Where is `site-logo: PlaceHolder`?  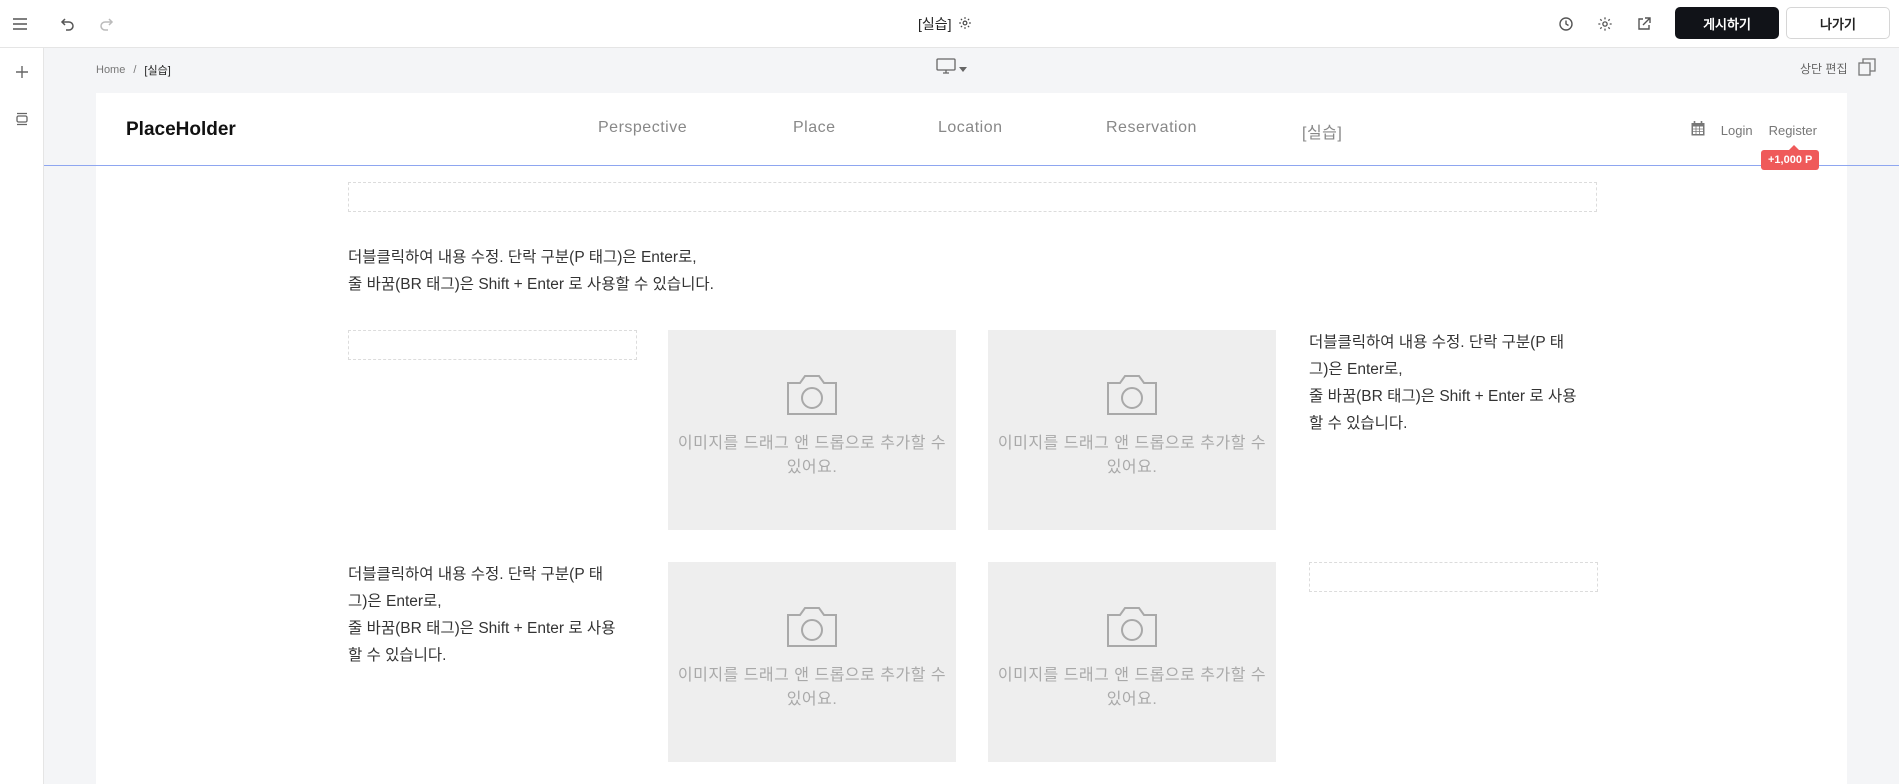 site-logo: PlaceHolder is located at coordinates (181, 130).